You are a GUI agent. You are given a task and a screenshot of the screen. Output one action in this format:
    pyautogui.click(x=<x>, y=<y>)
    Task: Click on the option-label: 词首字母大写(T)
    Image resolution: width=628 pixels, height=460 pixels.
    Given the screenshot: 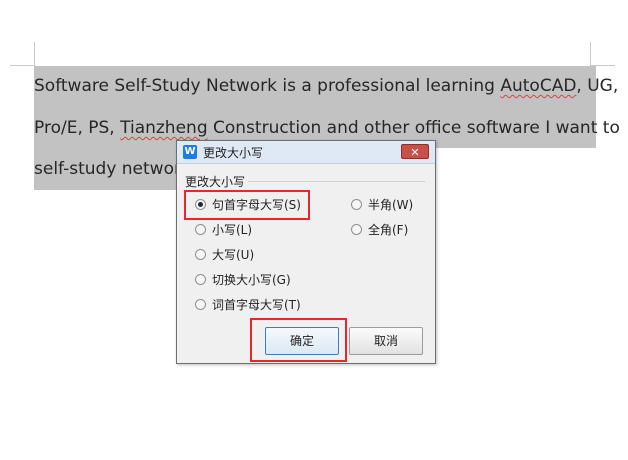 What is the action you would take?
    pyautogui.click(x=256, y=305)
    